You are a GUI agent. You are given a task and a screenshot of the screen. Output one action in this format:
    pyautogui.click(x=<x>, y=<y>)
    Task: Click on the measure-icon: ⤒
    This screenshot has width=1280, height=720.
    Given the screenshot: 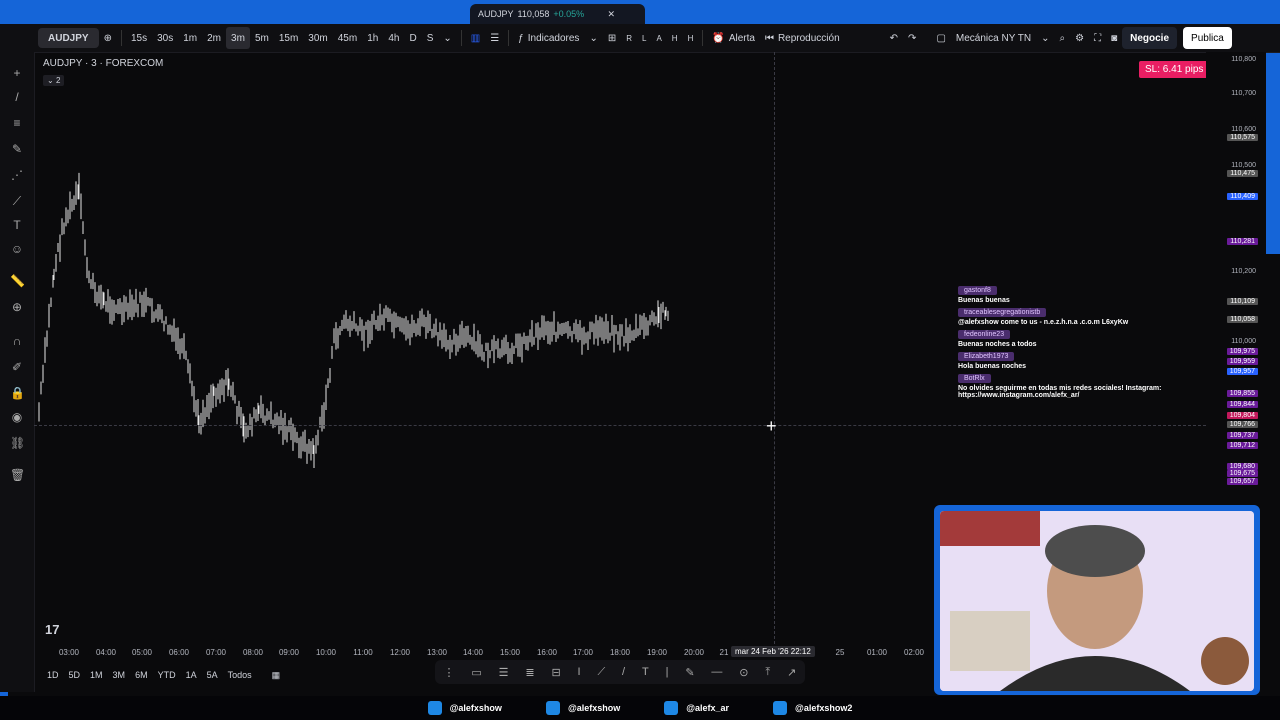 What is the action you would take?
    pyautogui.click(x=767, y=672)
    